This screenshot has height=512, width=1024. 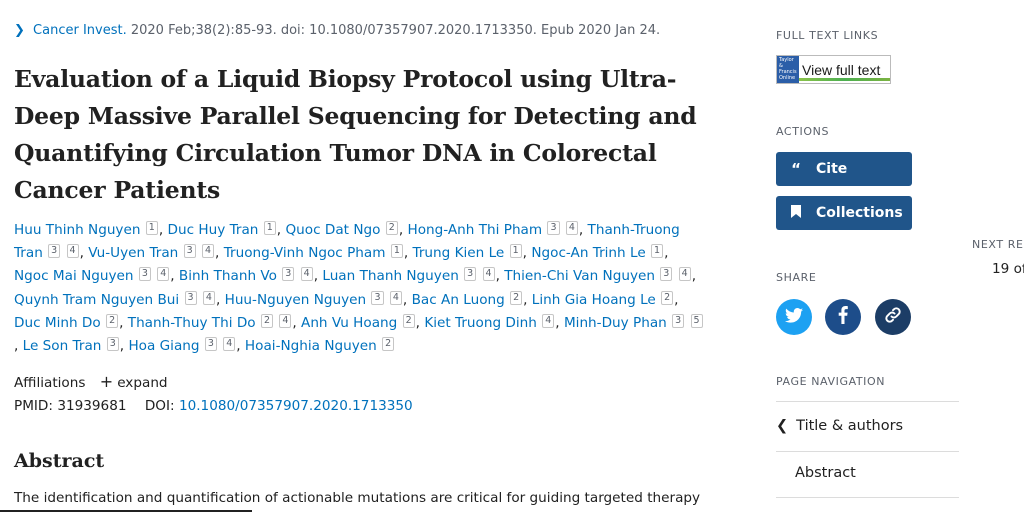 I want to click on author: Ngoc-An Trinh Le 1, so click(x=597, y=252).